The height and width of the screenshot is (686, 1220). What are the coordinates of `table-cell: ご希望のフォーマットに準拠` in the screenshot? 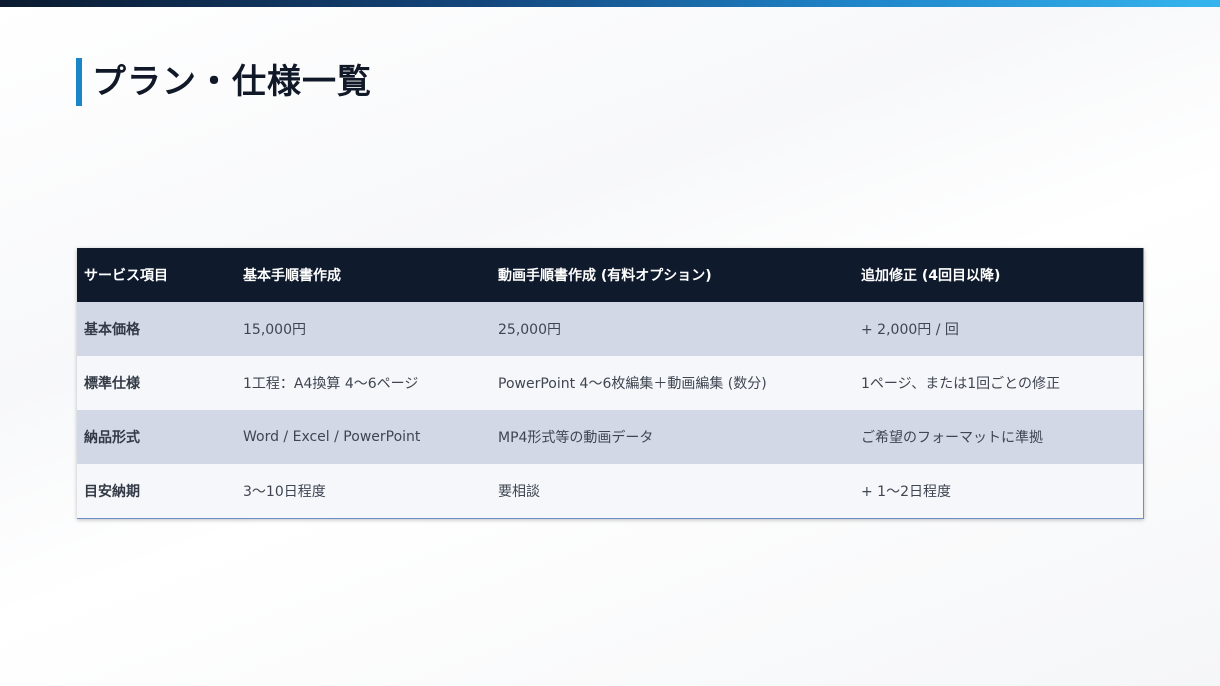 It's located at (952, 438).